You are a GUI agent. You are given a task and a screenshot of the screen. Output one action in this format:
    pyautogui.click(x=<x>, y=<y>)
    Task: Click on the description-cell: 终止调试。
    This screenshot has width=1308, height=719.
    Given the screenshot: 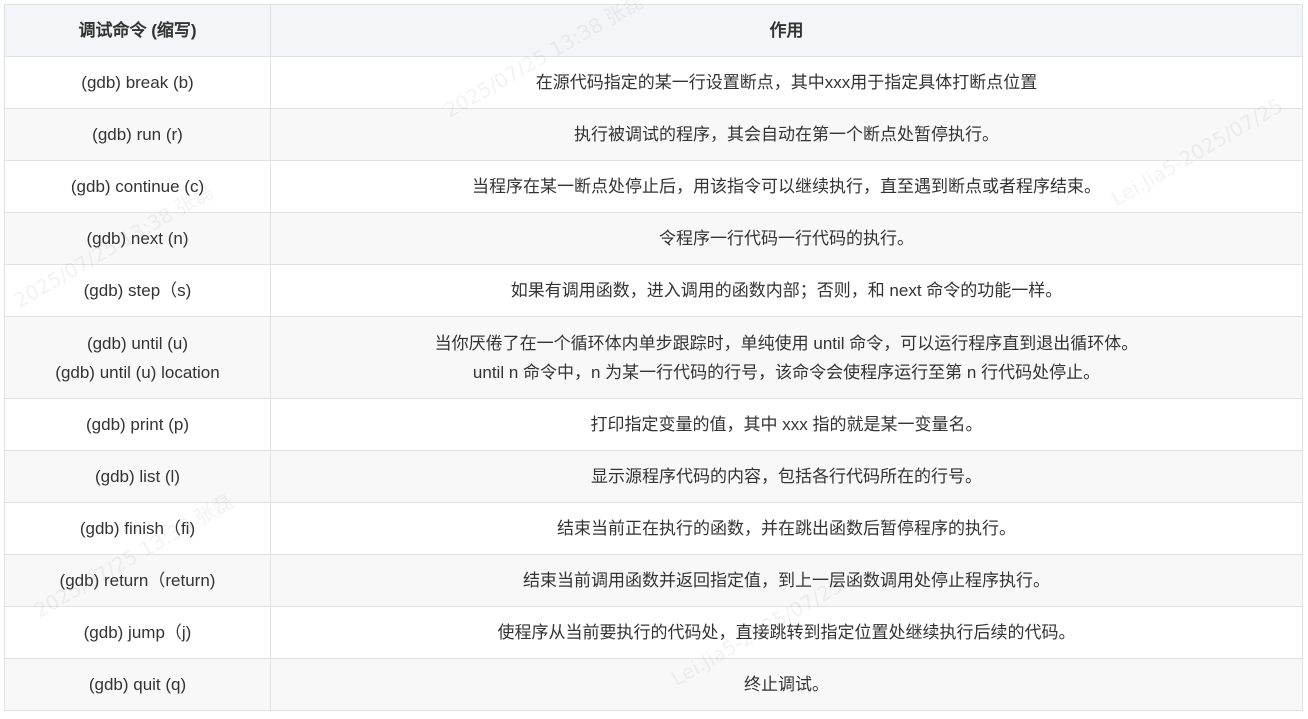 What is the action you would take?
    pyautogui.click(x=786, y=684)
    